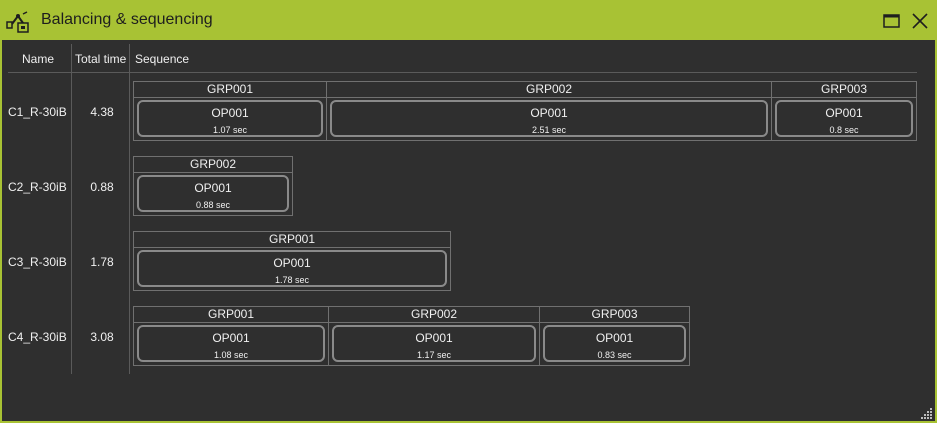  I want to click on maximize-icon, so click(892, 21).